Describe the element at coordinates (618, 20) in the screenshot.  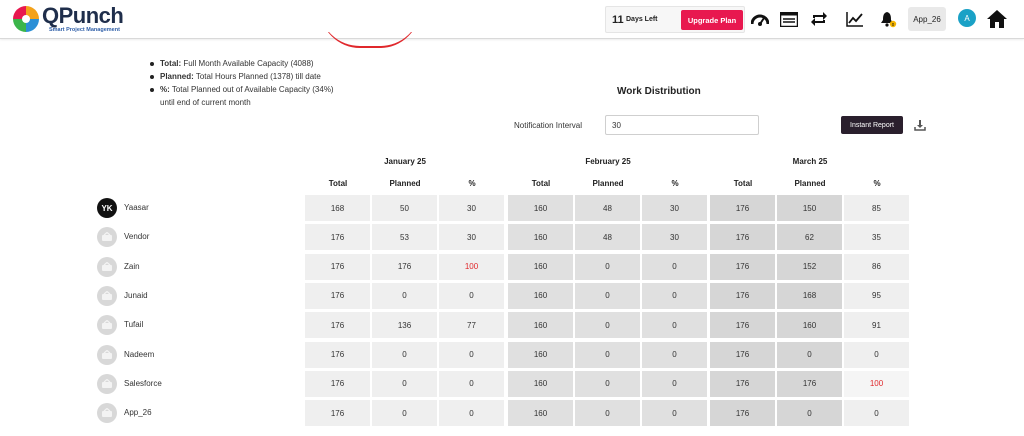
I see `days-left-count: 11` at that location.